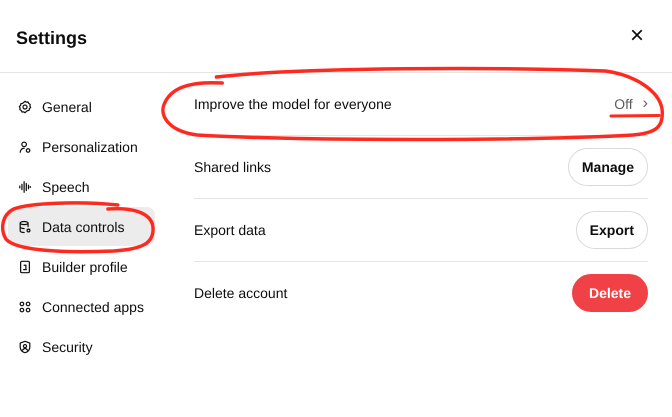 The height and width of the screenshot is (417, 672). What do you see at coordinates (631, 104) in the screenshot?
I see `setting-value-link: Off ›` at bounding box center [631, 104].